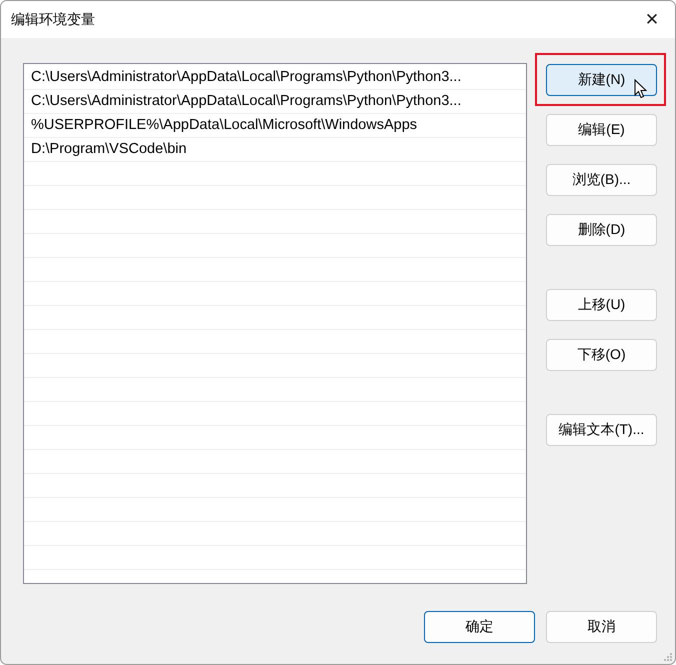 Image resolution: width=676 pixels, height=665 pixels. I want to click on action-button: 新建(N), so click(601, 80).